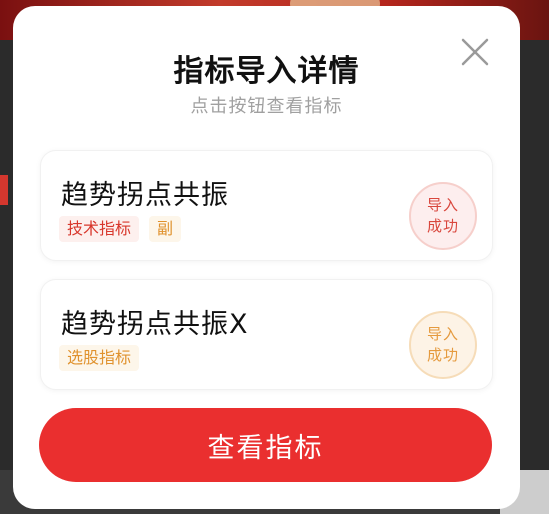 Image resolution: width=549 pixels, height=514 pixels. I want to click on indicator-tag-type: 技术指标, so click(99, 229).